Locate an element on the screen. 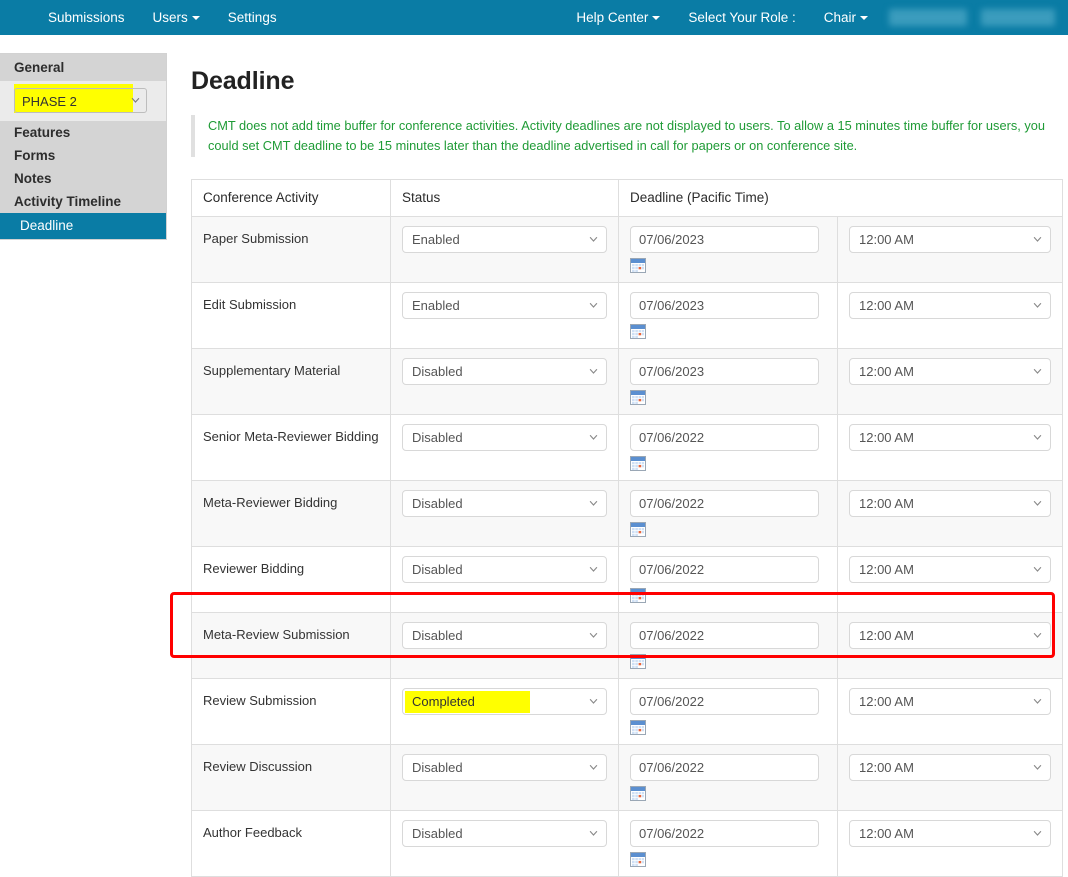 The height and width of the screenshot is (877, 1068). nav-label-users: Users is located at coordinates (170, 17).